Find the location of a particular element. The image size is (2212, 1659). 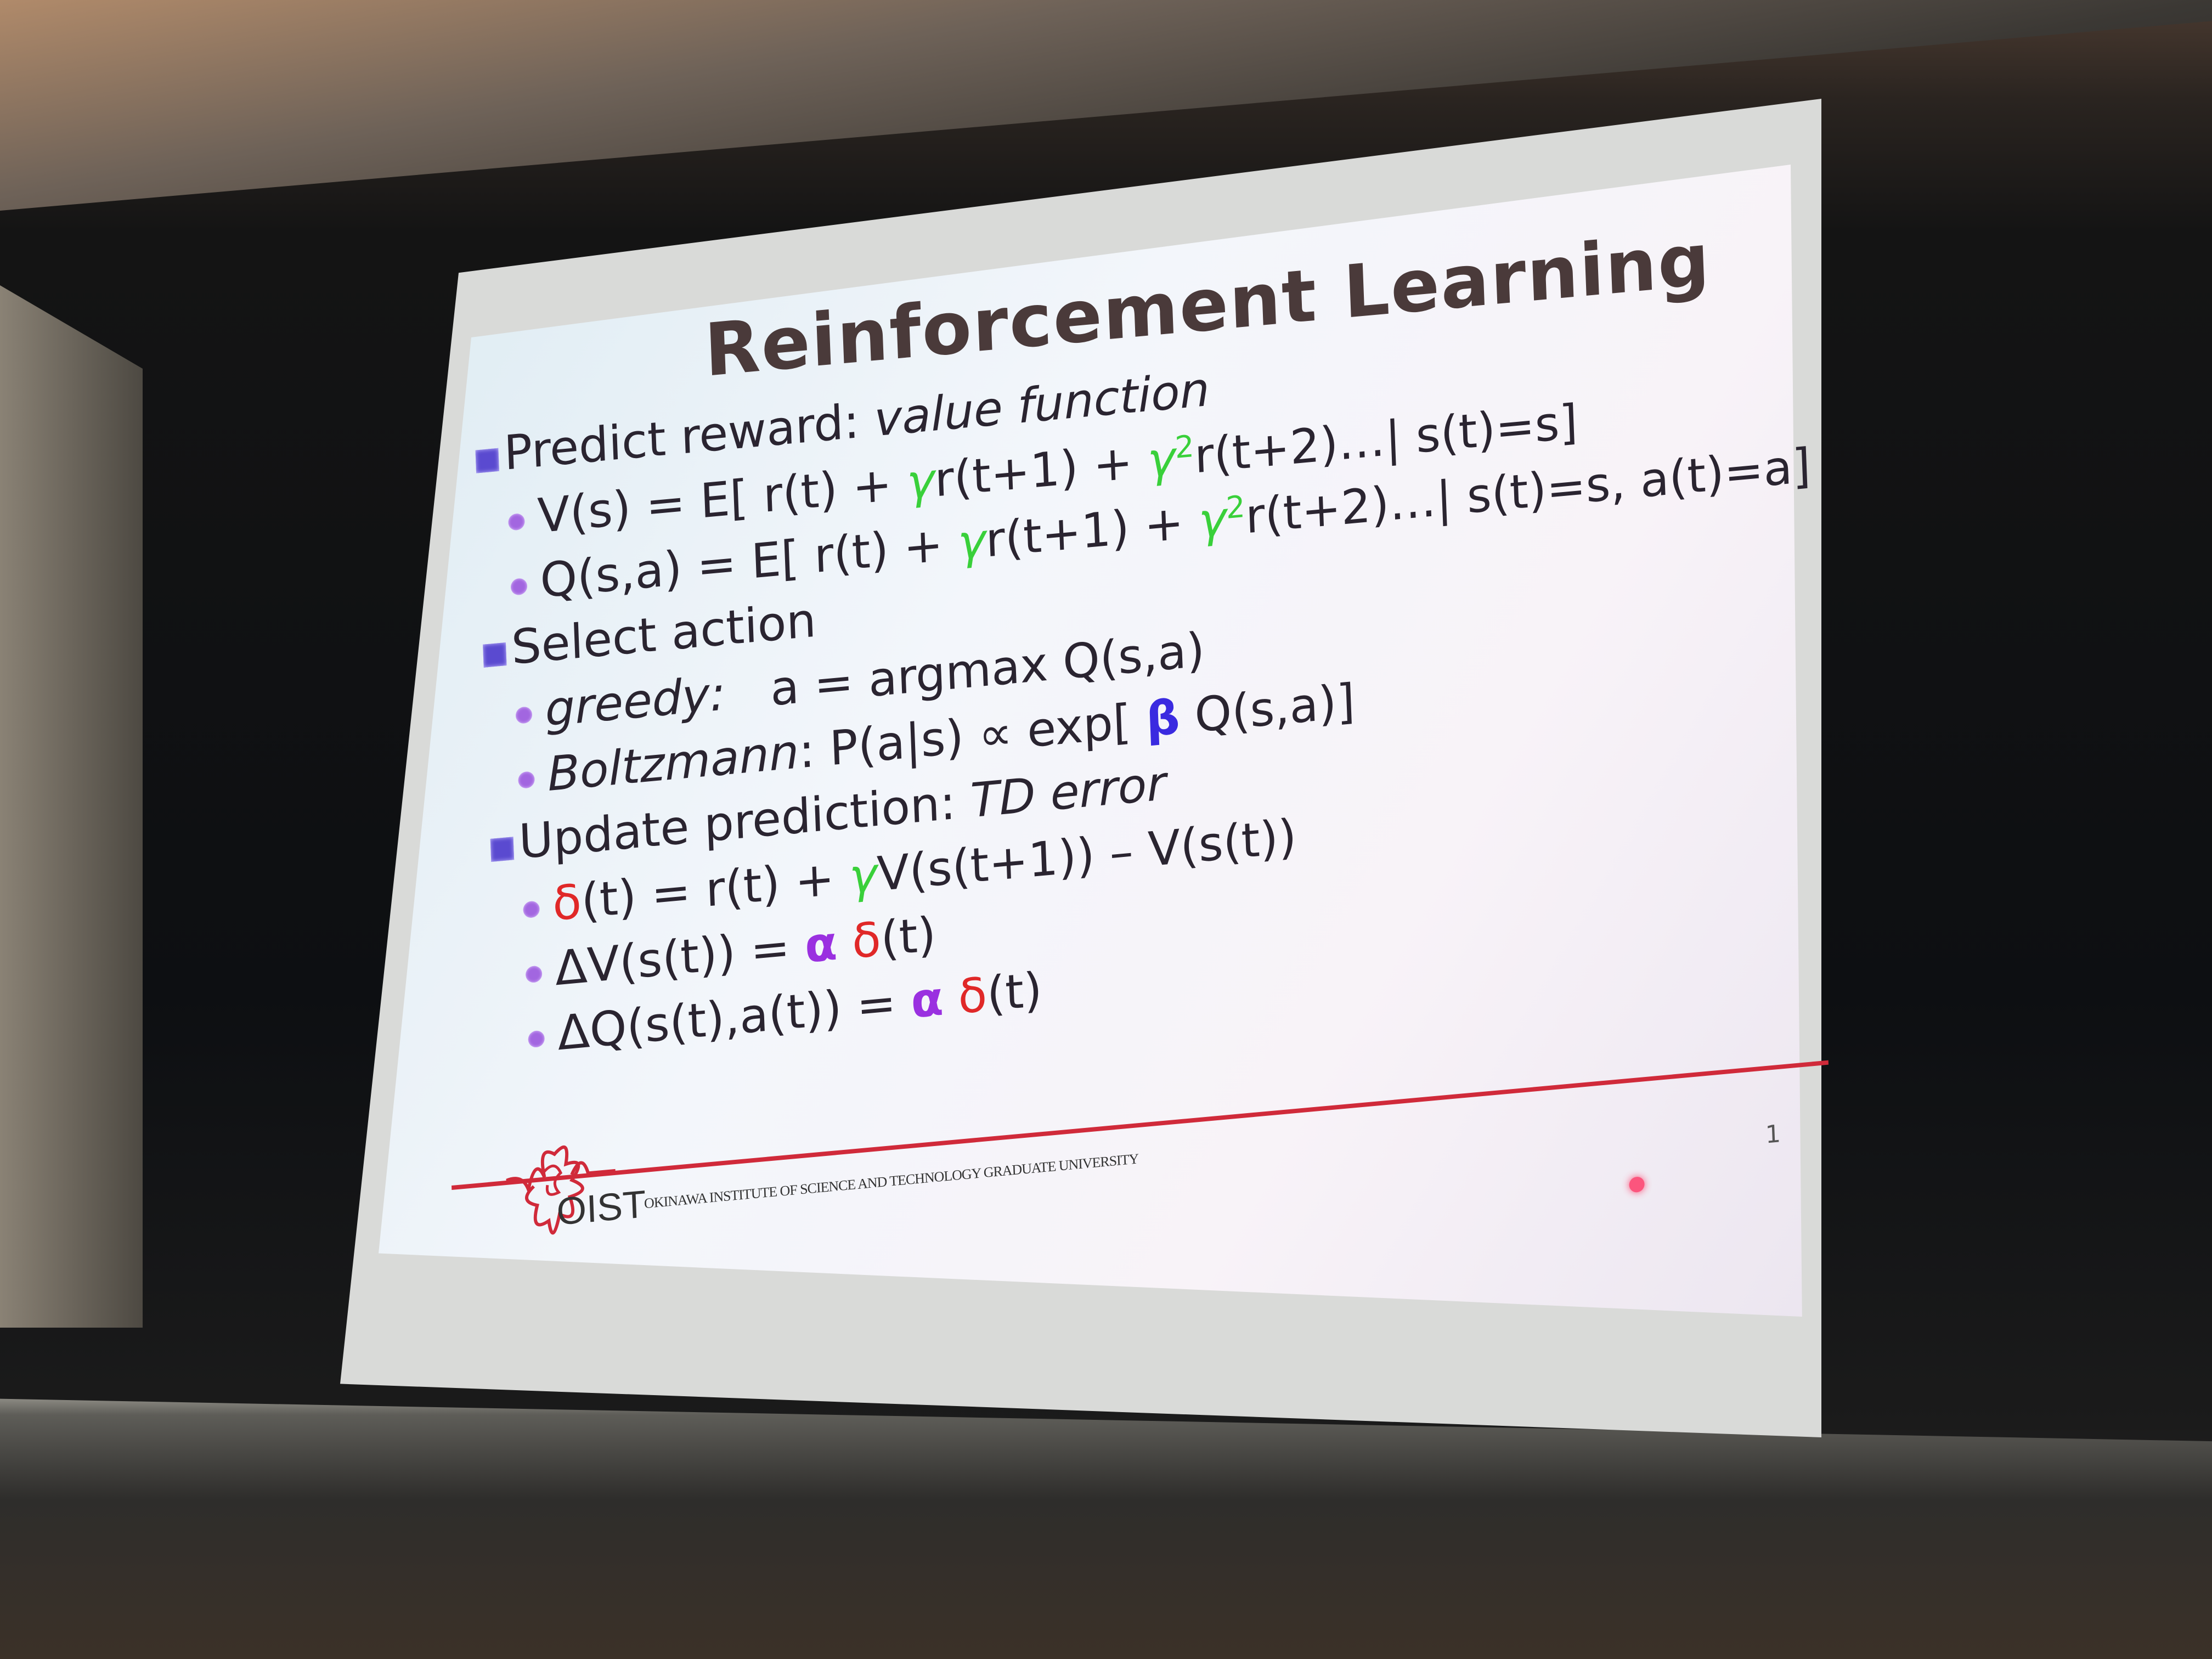

page-number: 1 is located at coordinates (1773, 1135).